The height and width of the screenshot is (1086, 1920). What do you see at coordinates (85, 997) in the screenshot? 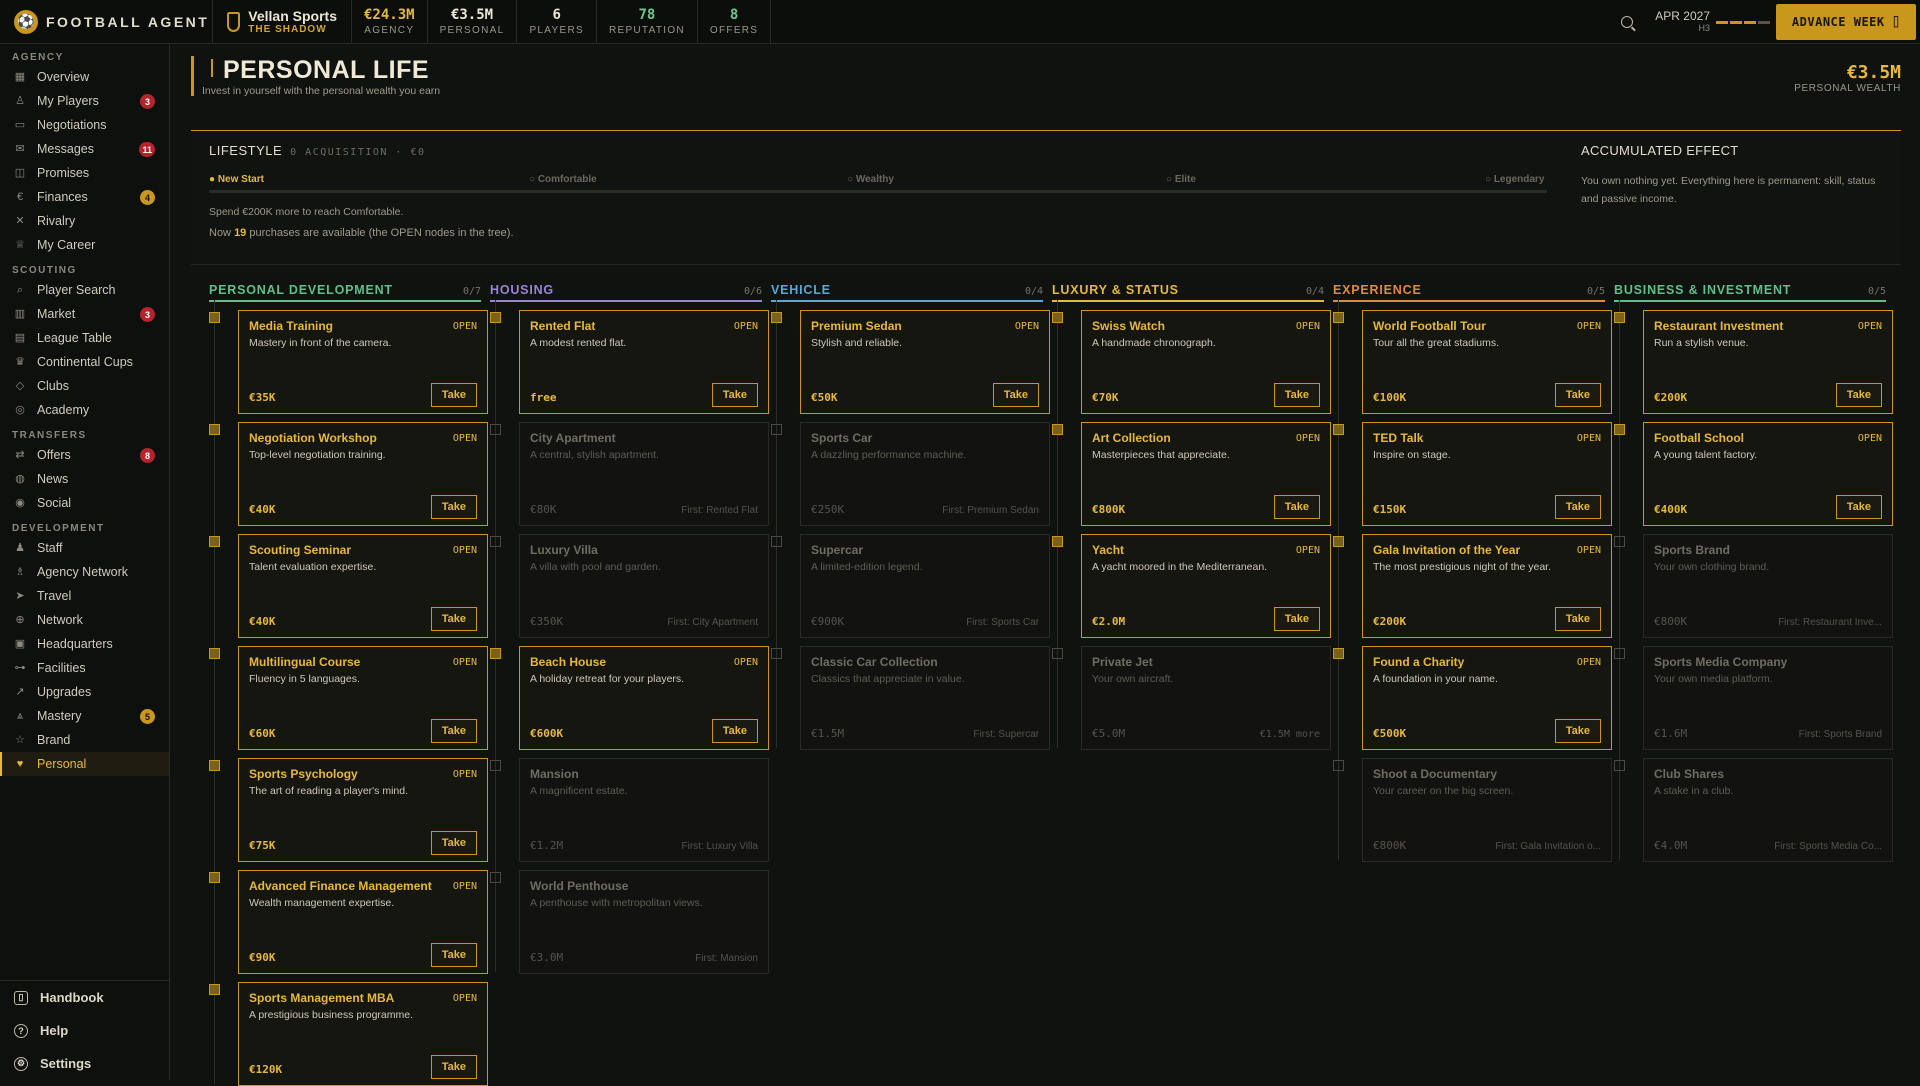
I see `sidebar-handbook-button: ▯ Handbook` at bounding box center [85, 997].